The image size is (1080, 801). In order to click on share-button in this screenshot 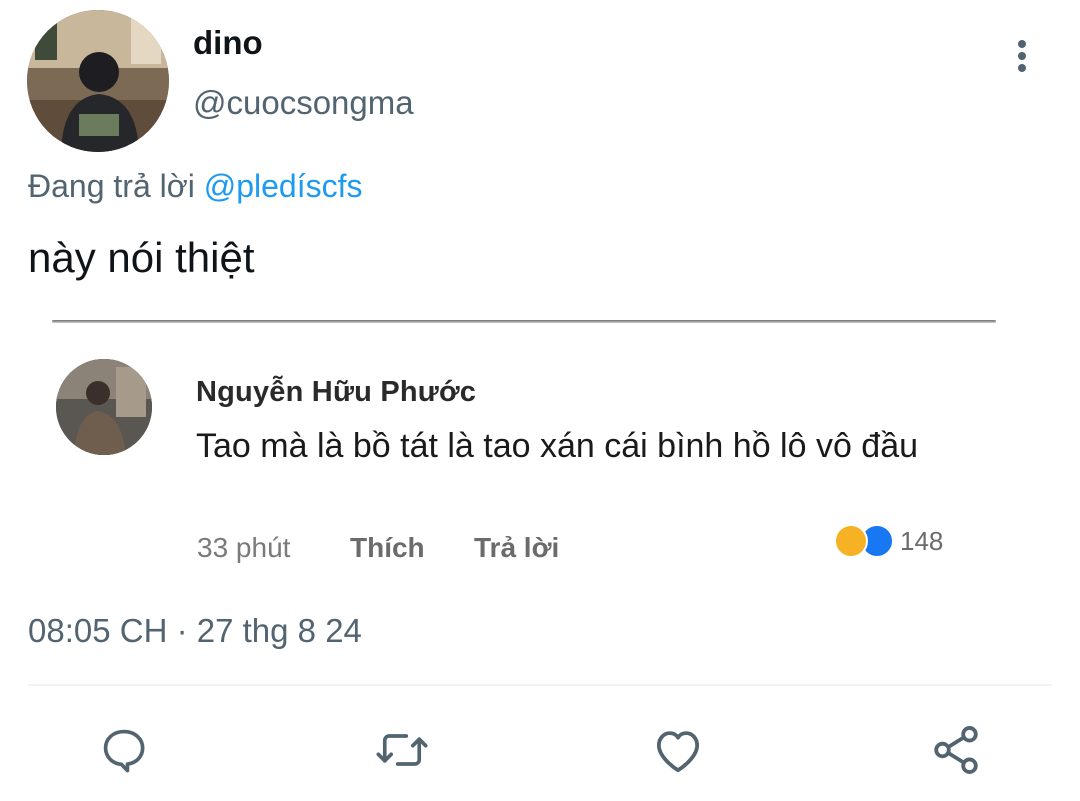, I will do `click(956, 750)`.